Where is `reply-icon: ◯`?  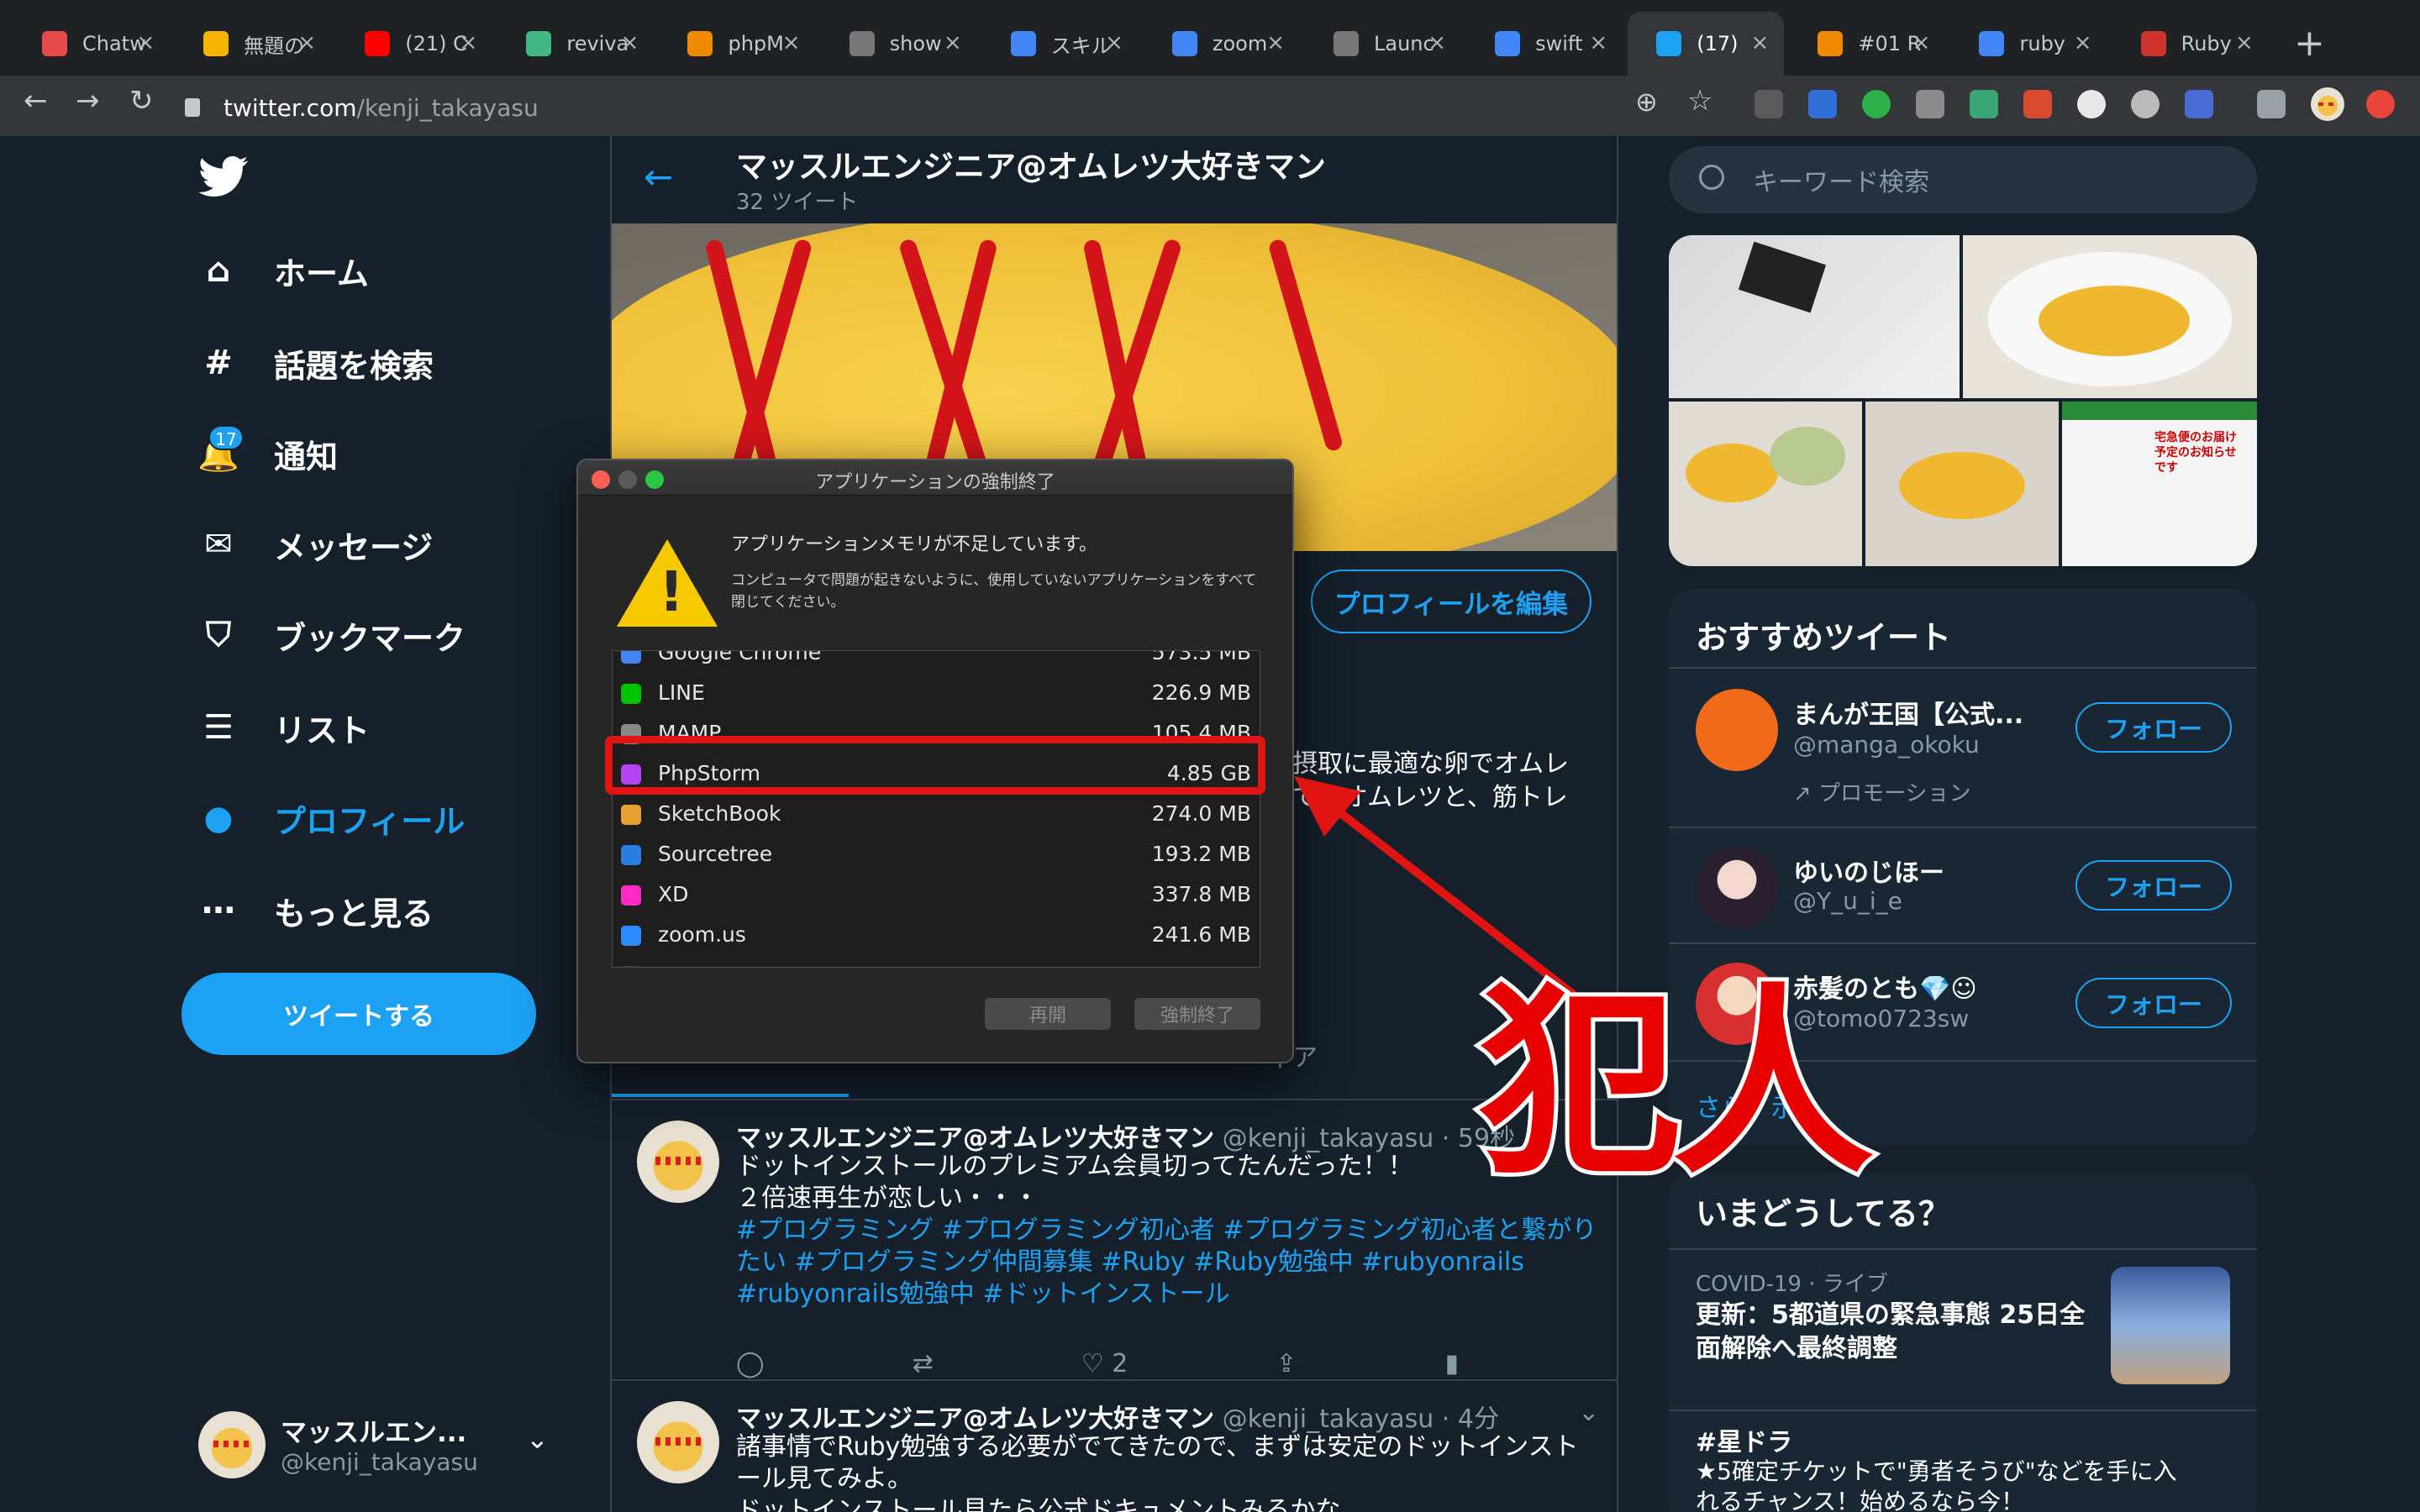 reply-icon: ◯ is located at coordinates (750, 1363).